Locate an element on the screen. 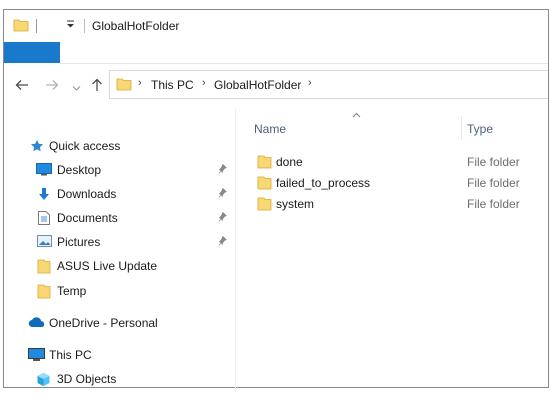 The width and height of the screenshot is (551, 398). back-button is located at coordinates (22, 86).